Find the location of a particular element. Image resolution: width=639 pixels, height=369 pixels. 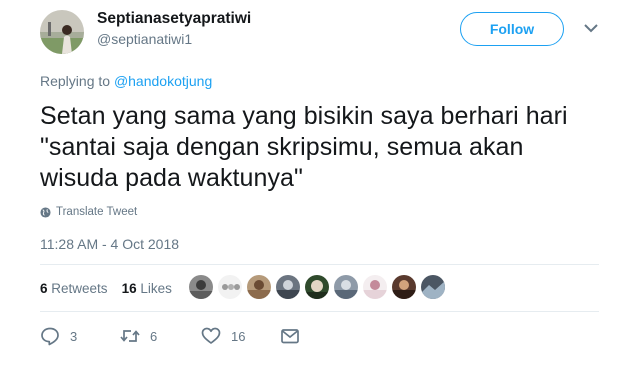

like-button: 16 is located at coordinates (223, 336).